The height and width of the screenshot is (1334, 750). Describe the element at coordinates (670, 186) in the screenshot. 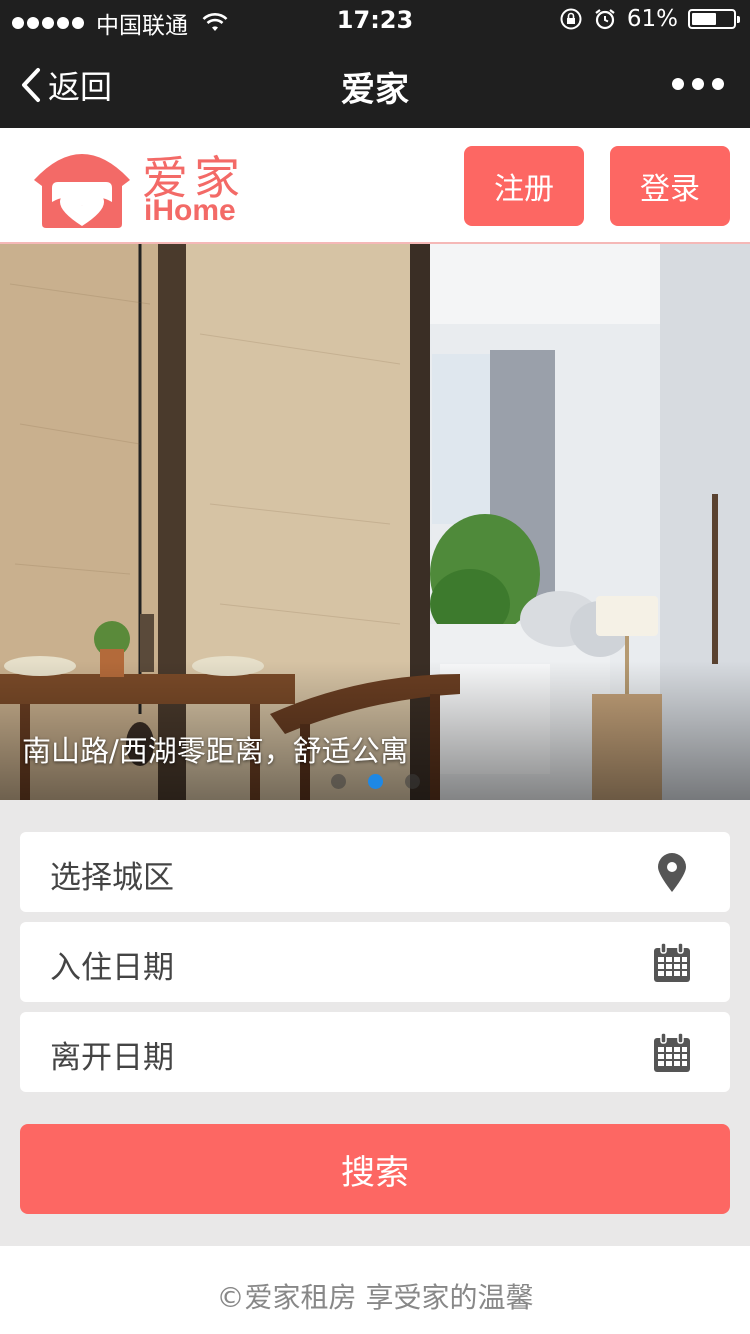

I see `login-button: 登录` at that location.